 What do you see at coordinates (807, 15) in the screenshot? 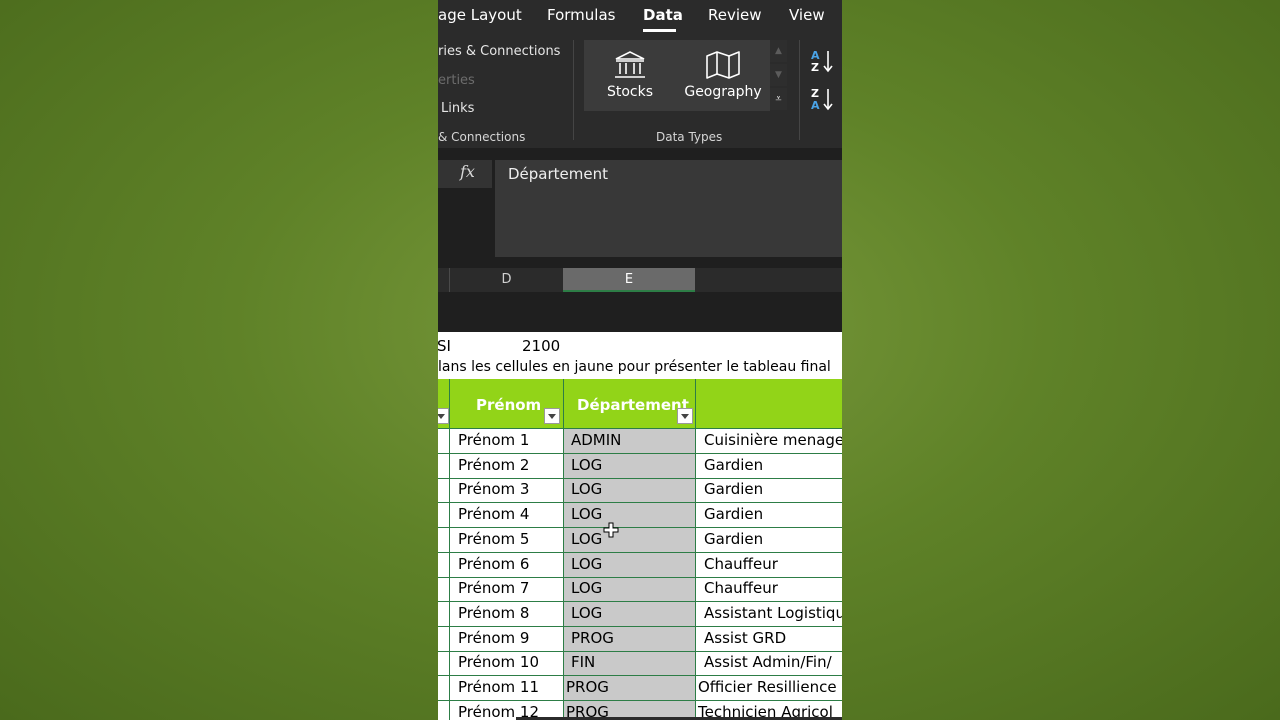
I see `tab-view: View` at bounding box center [807, 15].